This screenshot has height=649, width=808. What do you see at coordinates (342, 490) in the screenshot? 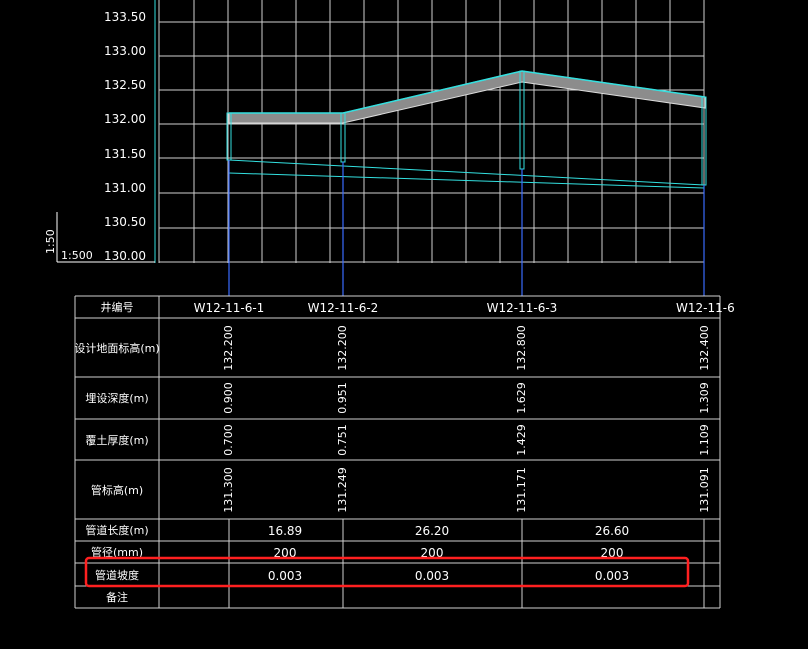
I see `pipe-elev-value: 131.249` at bounding box center [342, 490].